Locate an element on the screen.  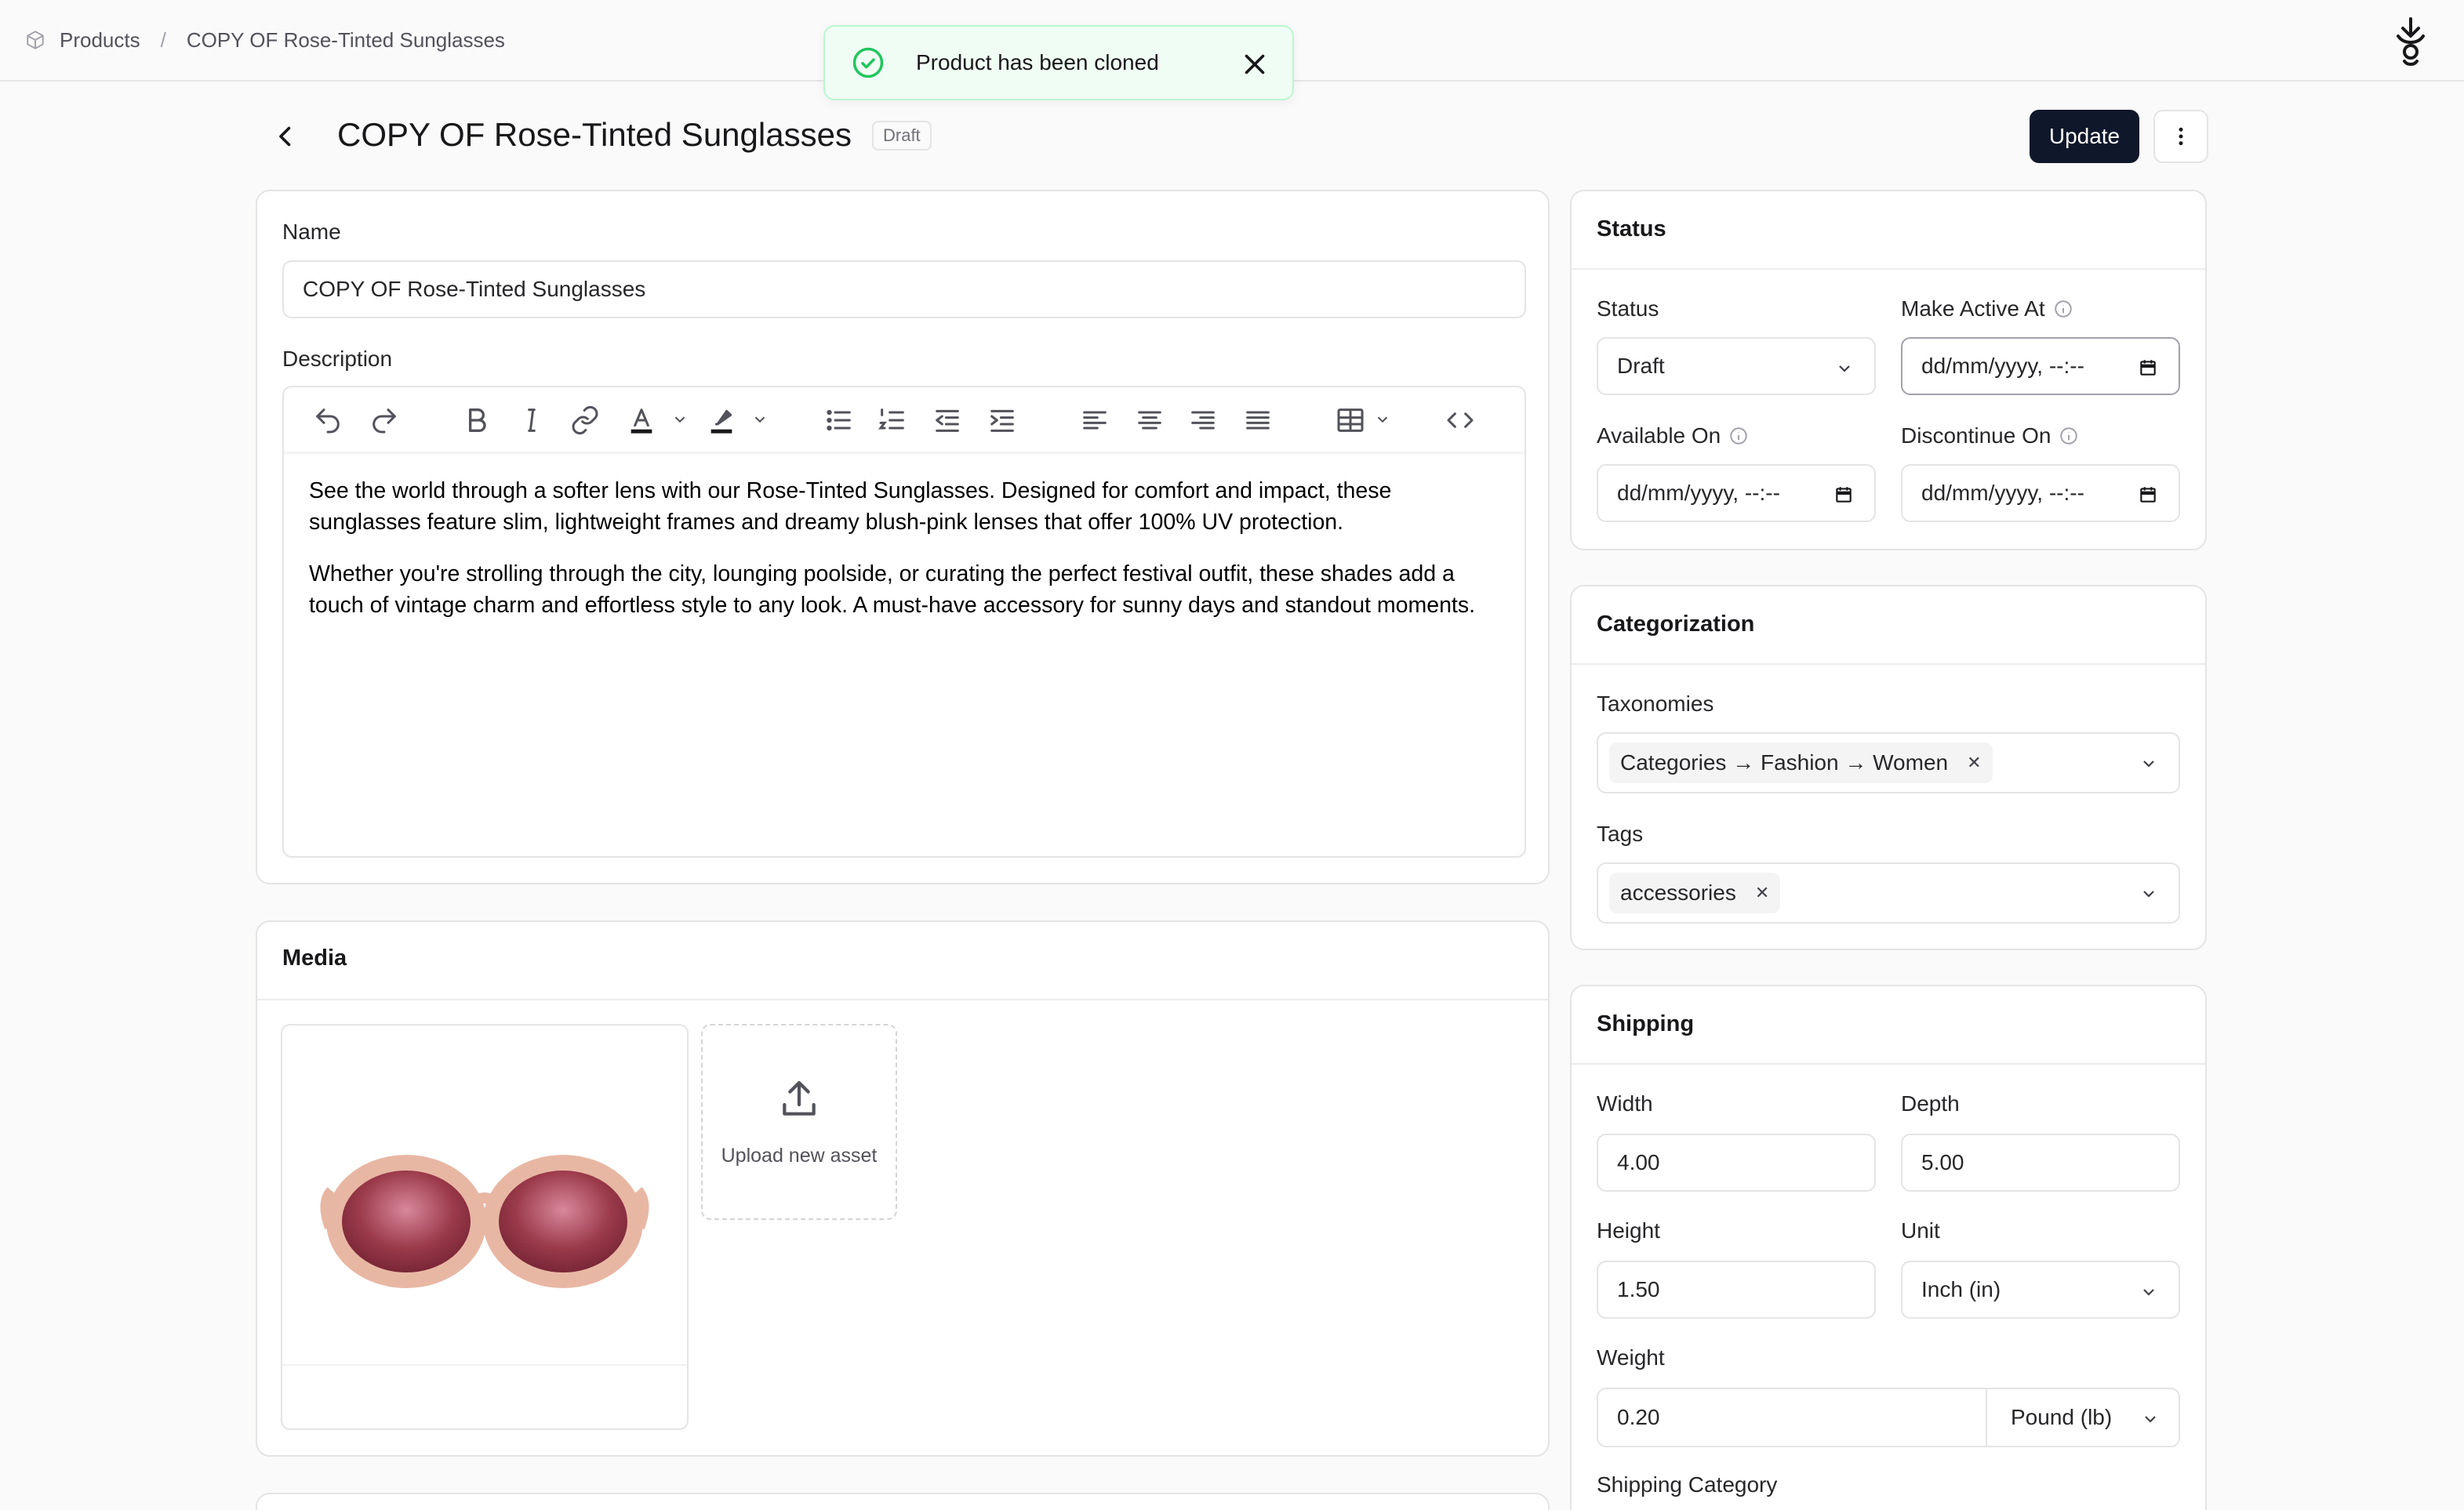
media-title: Media is located at coordinates (314, 958).